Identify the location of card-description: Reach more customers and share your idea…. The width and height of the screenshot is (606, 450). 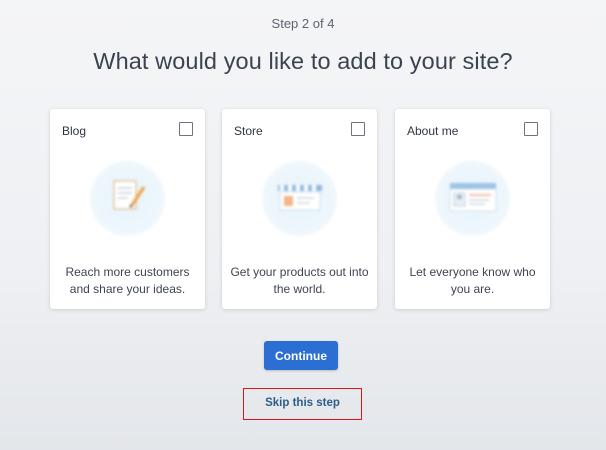
(127, 280).